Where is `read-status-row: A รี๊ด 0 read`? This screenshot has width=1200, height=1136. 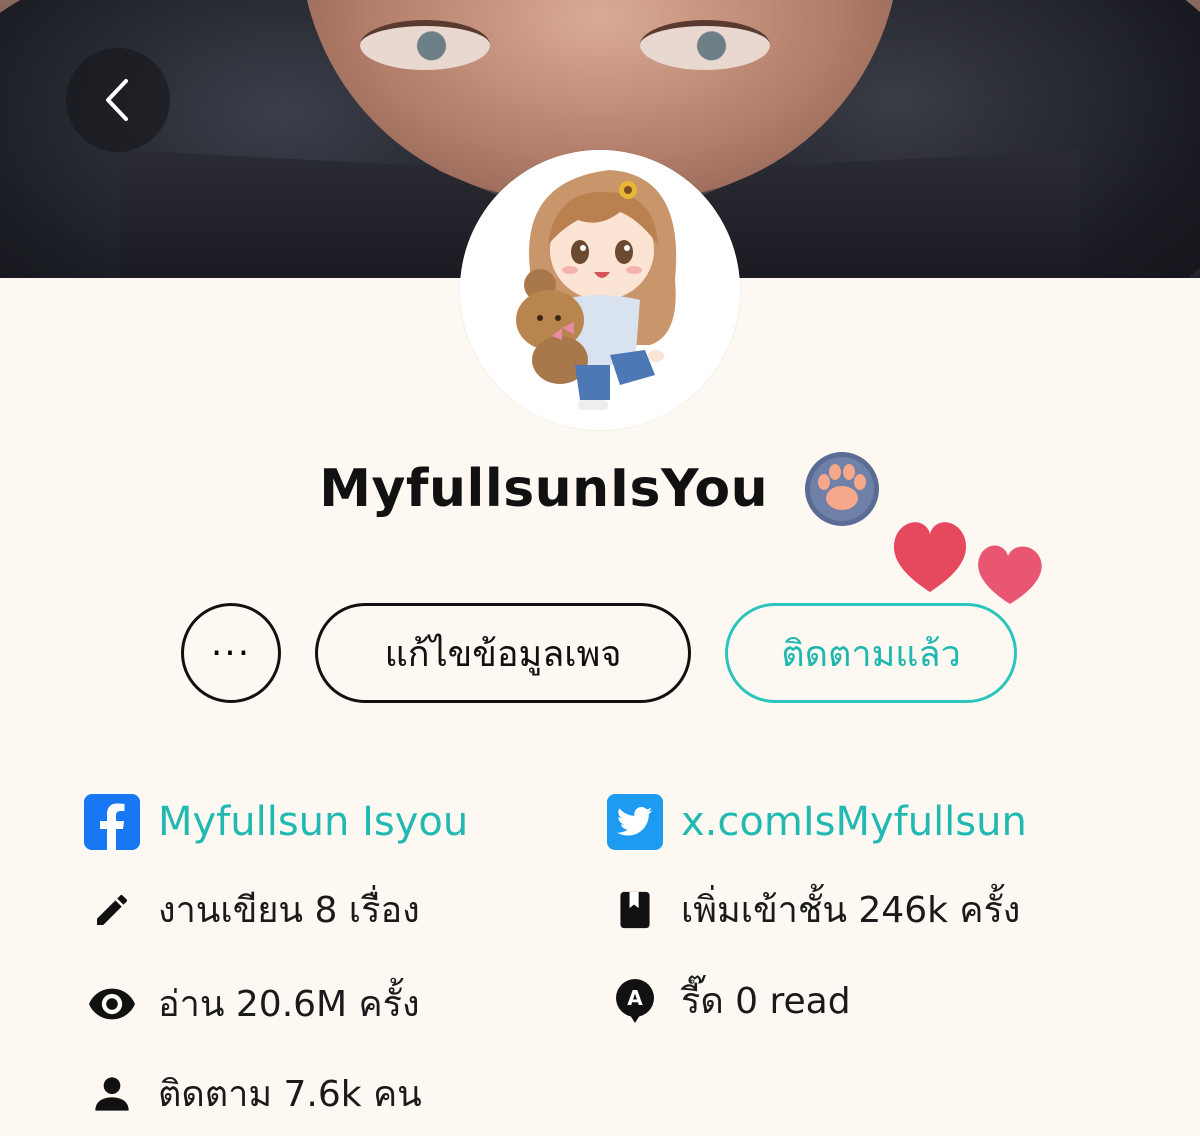
read-status-row: A รี๊ด 0 read is located at coordinates (729, 1000).